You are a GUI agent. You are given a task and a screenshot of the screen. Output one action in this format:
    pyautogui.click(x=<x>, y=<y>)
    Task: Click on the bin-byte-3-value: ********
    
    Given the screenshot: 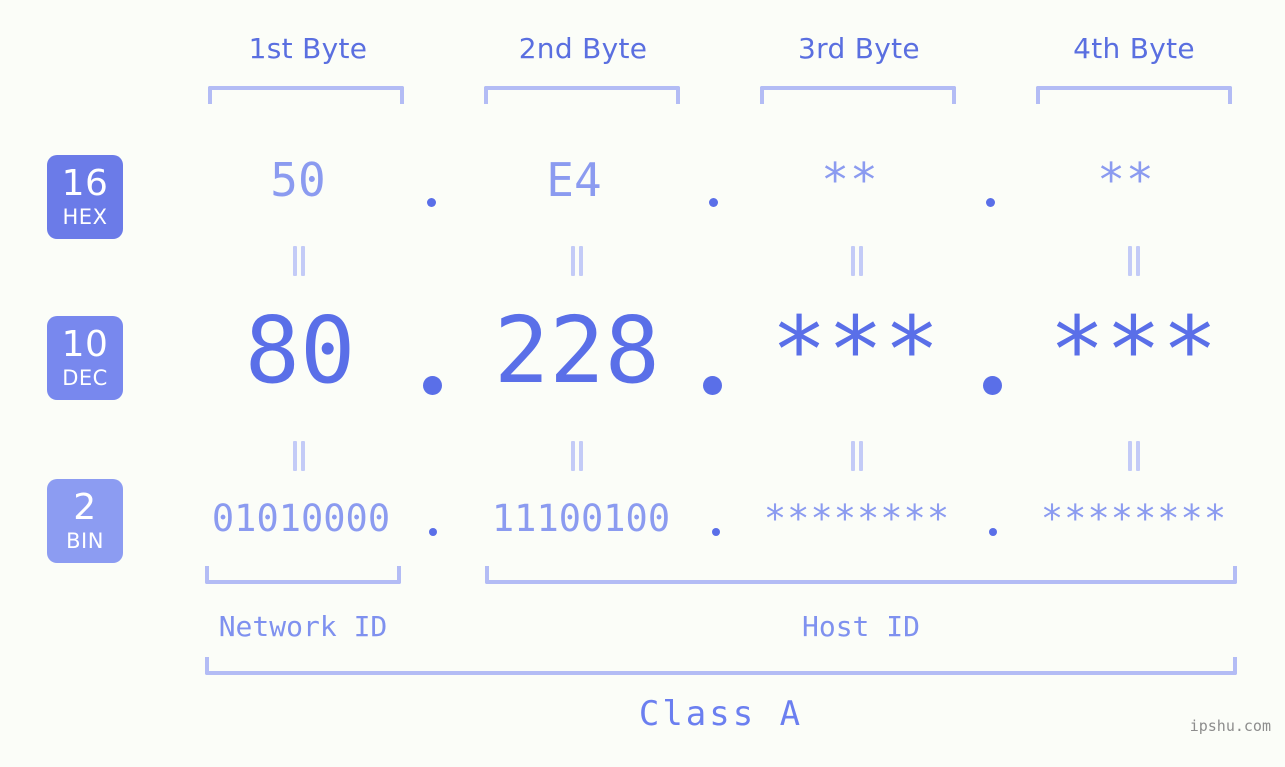 What is the action you would take?
    pyautogui.click(x=857, y=518)
    